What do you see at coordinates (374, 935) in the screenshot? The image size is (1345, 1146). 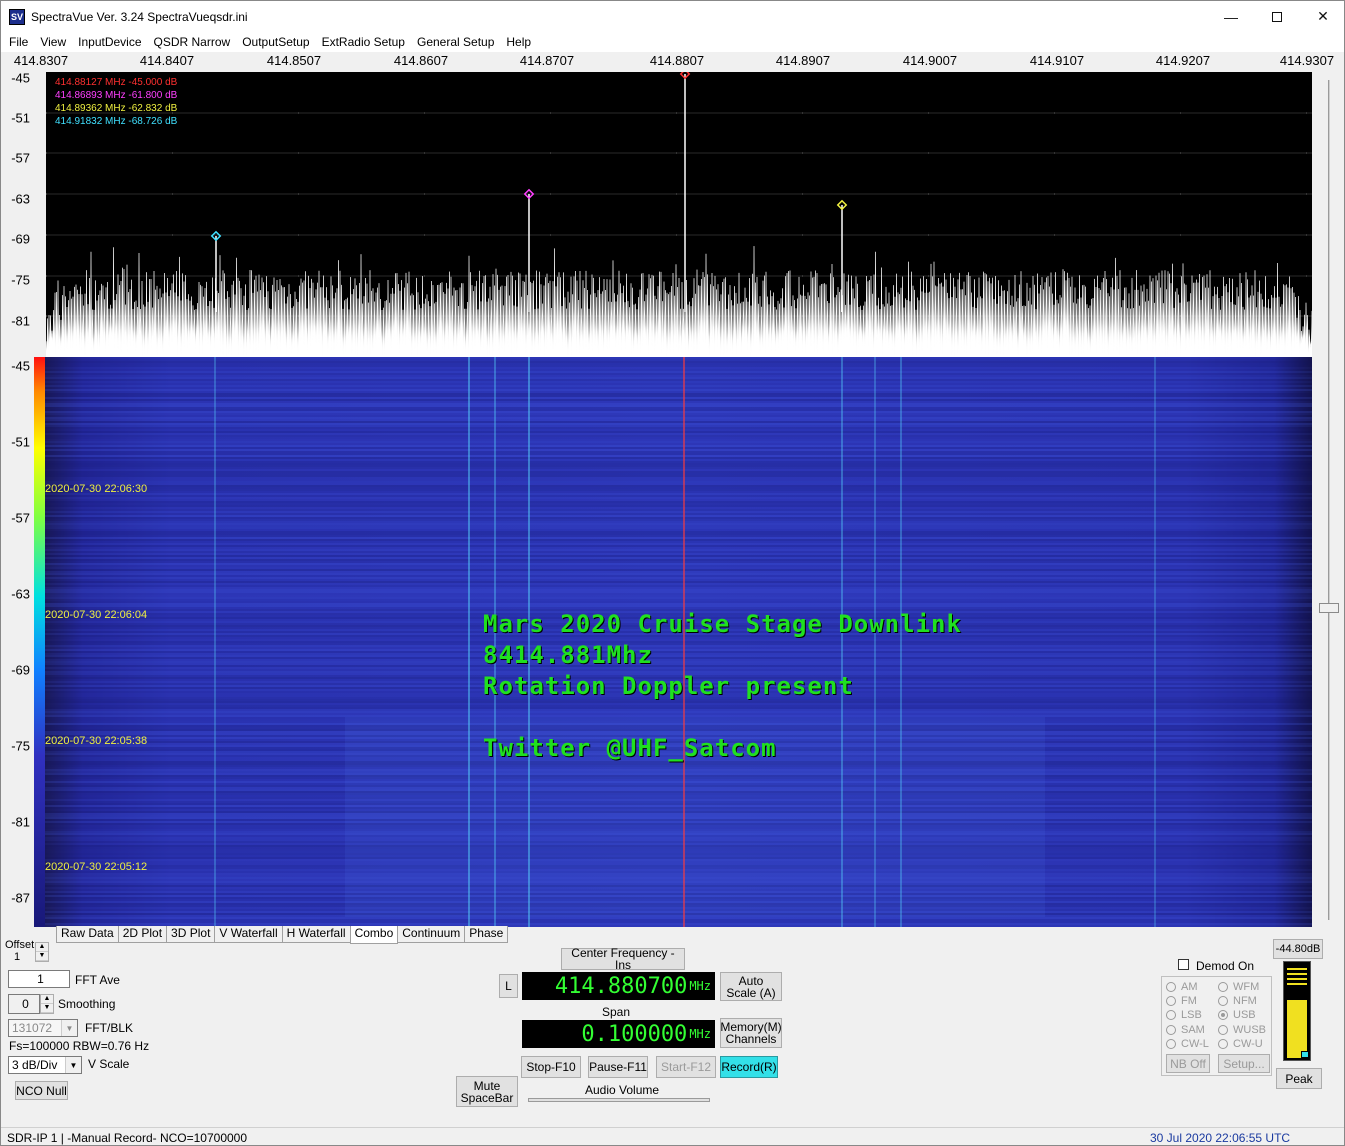 I see `tab-combo: Combo` at bounding box center [374, 935].